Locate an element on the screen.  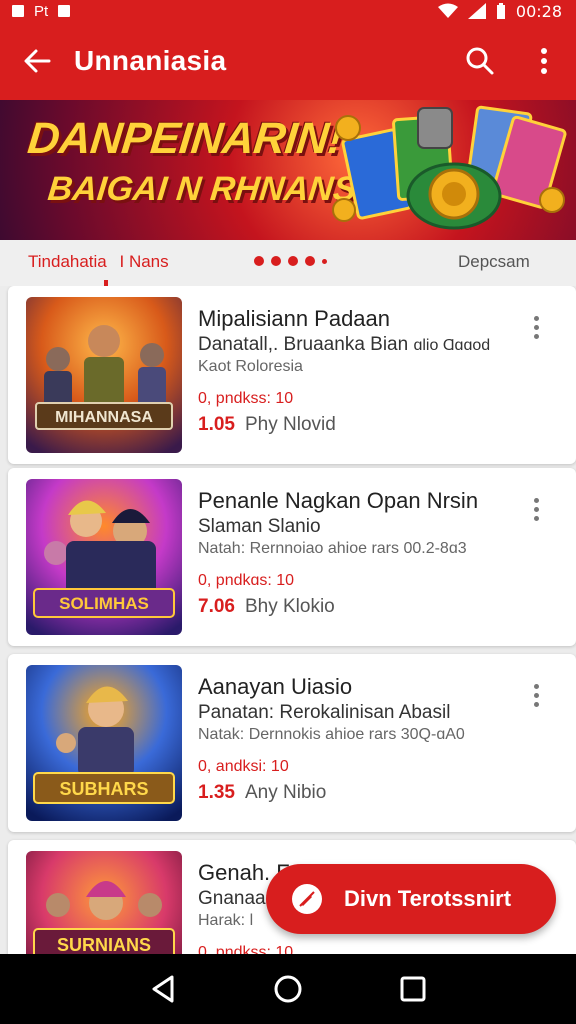
nav-home-button is located at coordinates (288, 989).